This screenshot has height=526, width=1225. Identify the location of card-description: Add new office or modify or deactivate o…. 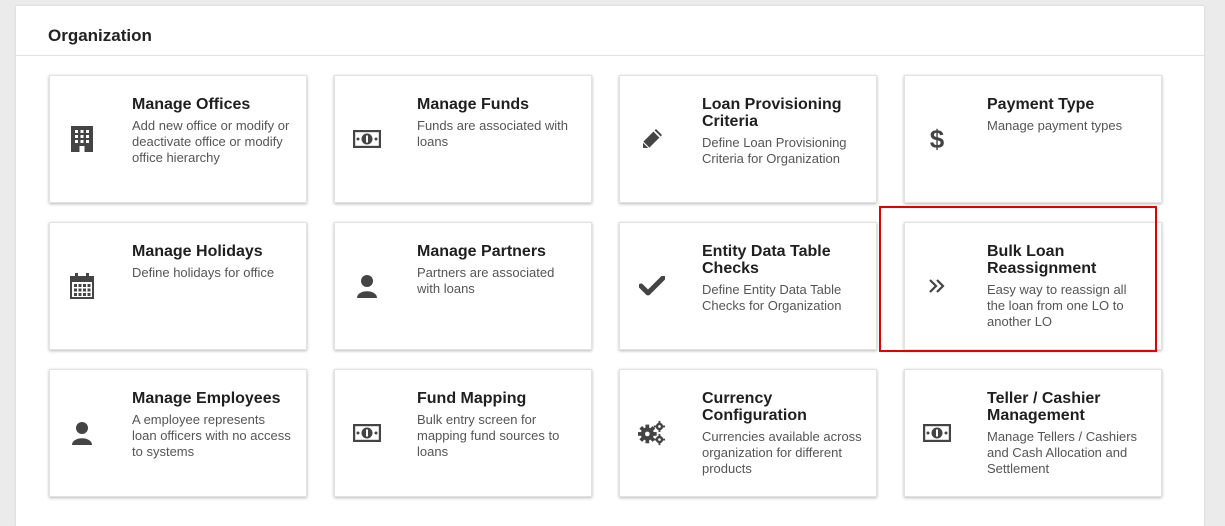
(211, 141).